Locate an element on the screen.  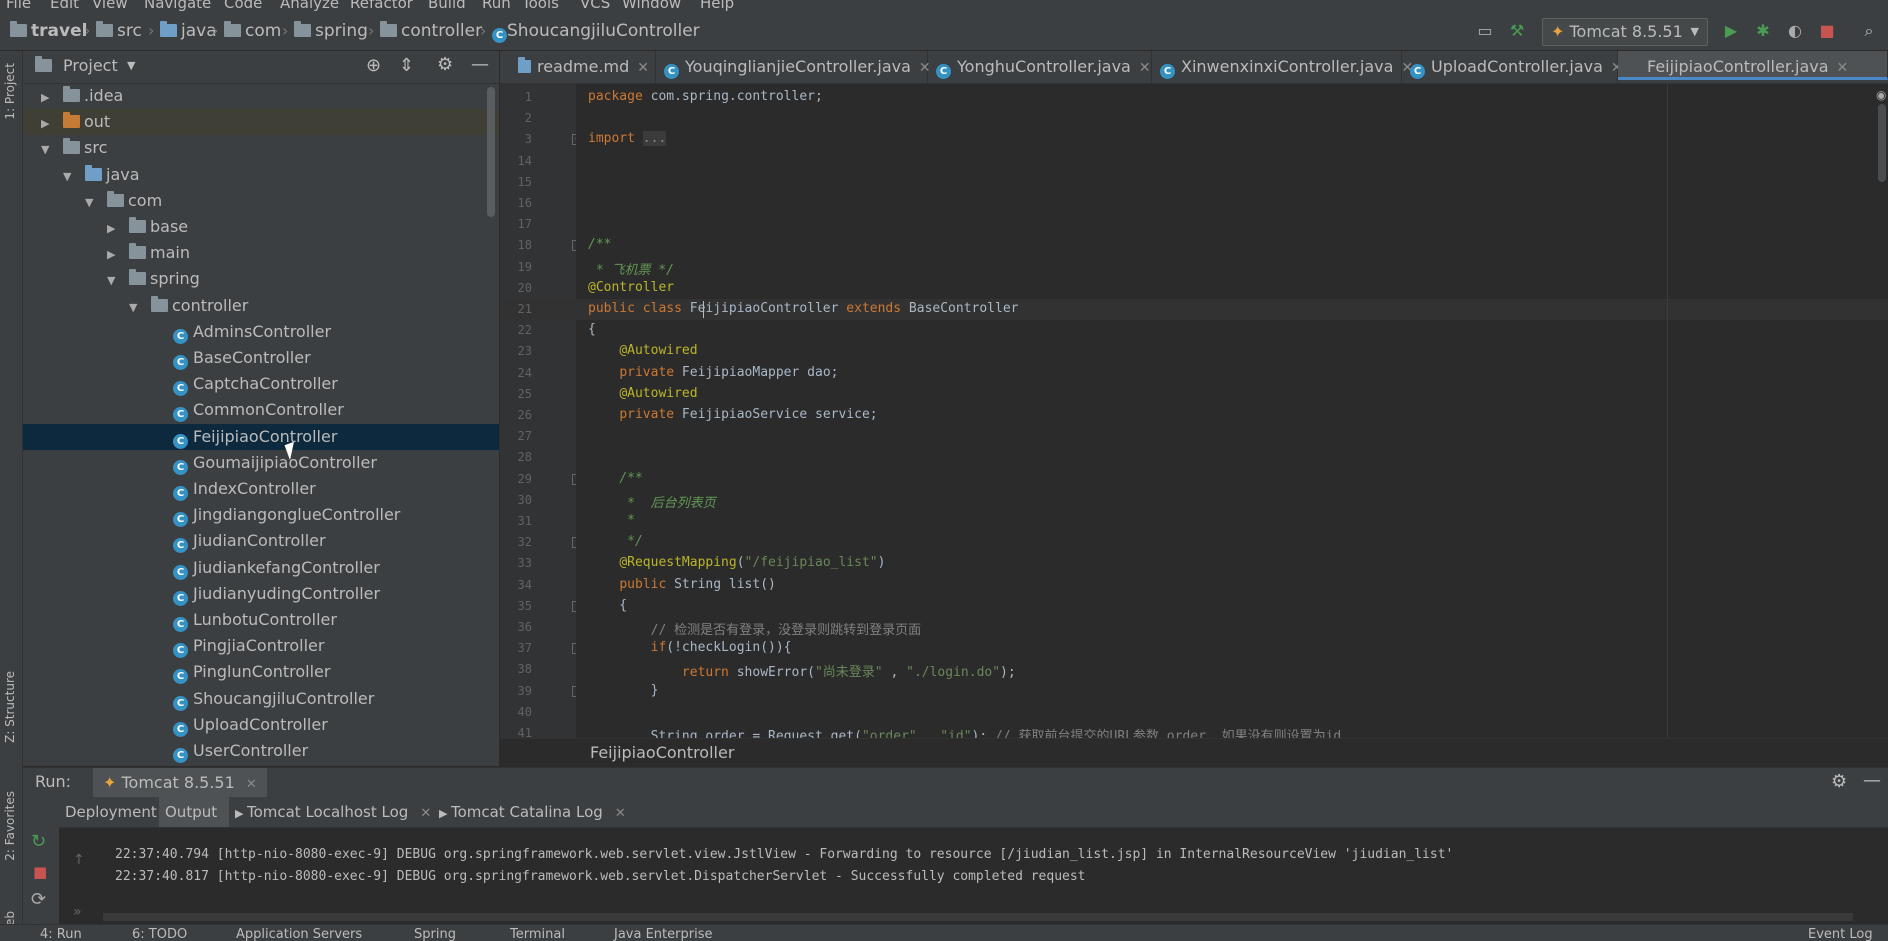
eye-icon: ◉ is located at coordinates (1881, 95).